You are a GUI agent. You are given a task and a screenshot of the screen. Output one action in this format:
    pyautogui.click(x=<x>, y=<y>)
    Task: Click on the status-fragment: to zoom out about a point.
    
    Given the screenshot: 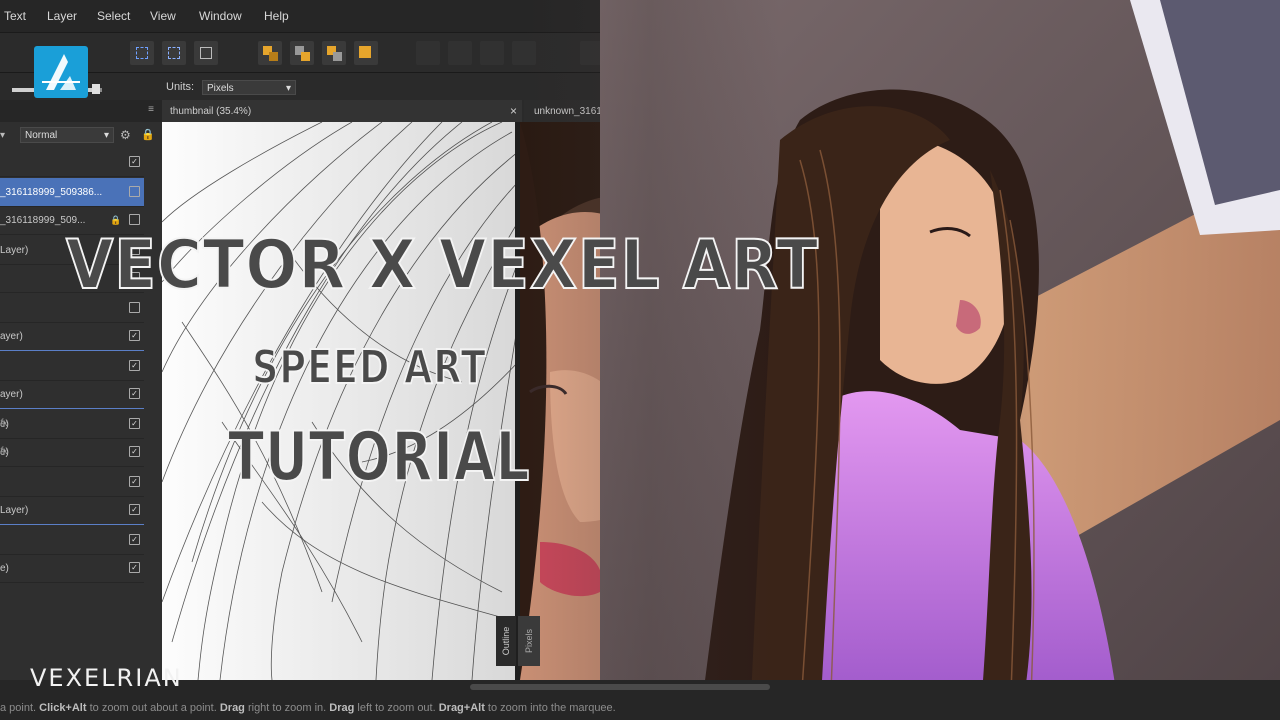 What is the action you would take?
    pyautogui.click(x=153, y=708)
    